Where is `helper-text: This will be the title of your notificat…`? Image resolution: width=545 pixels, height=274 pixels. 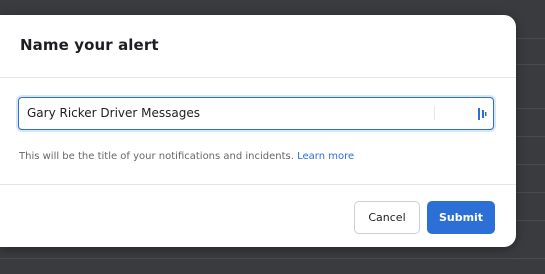
helper-text: This will be the title of your notificat… is located at coordinates (158, 156).